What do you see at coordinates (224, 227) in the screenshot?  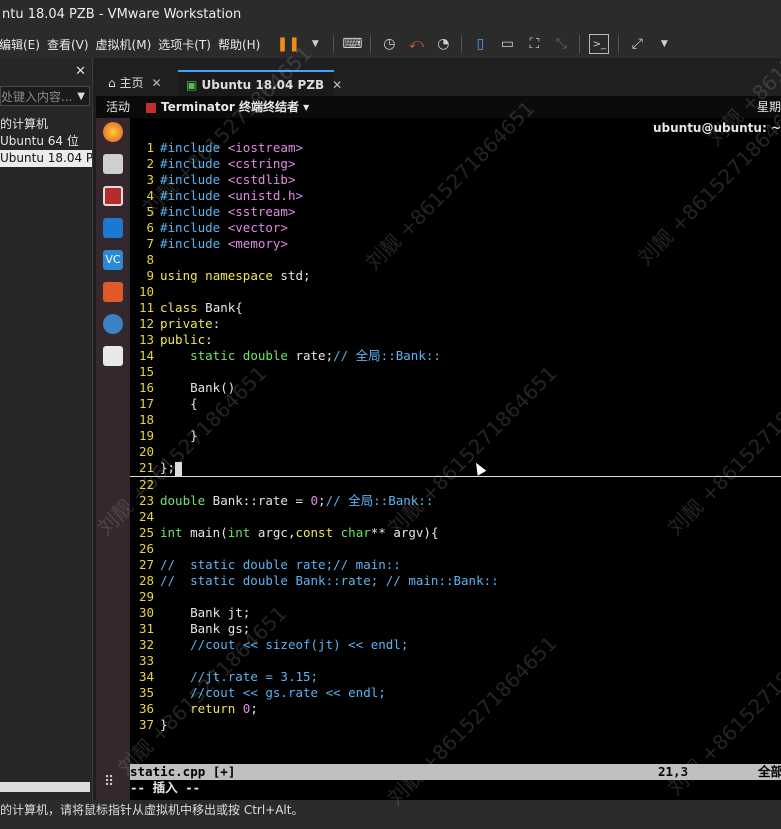 I see `code-text: #include <vector>` at bounding box center [224, 227].